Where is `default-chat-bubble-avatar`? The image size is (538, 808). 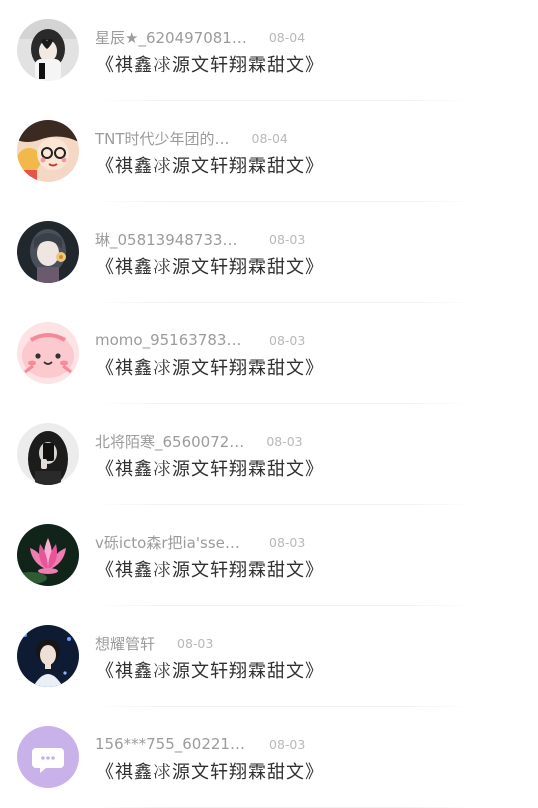
default-chat-bubble-avatar is located at coordinates (48, 757).